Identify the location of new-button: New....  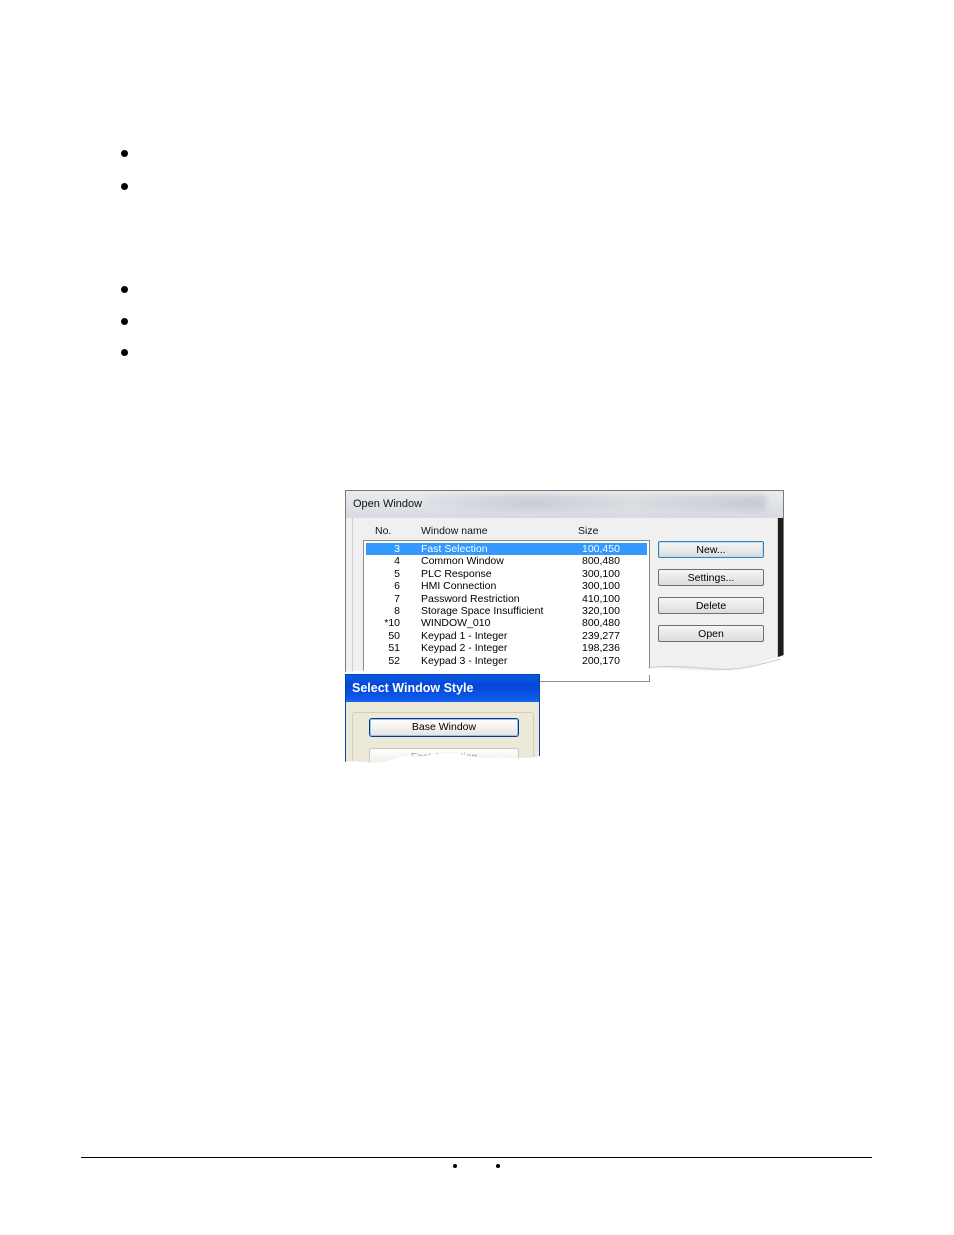
(711, 549).